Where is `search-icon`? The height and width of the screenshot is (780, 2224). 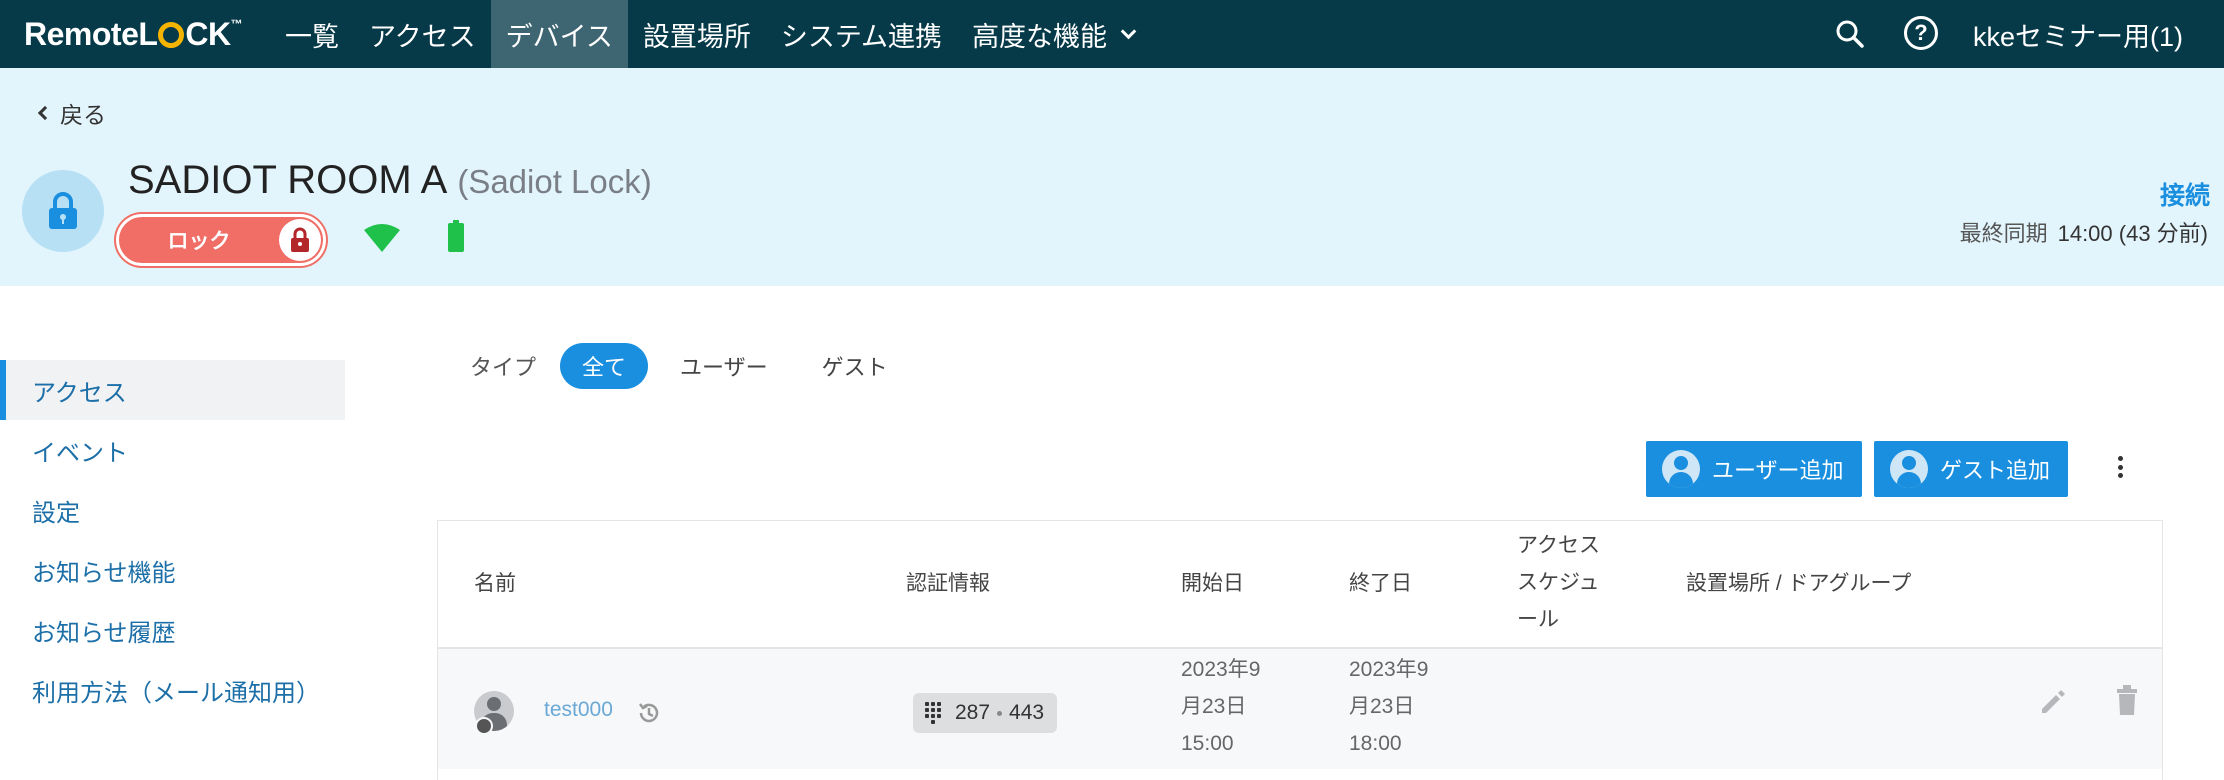
search-icon is located at coordinates (1850, 34).